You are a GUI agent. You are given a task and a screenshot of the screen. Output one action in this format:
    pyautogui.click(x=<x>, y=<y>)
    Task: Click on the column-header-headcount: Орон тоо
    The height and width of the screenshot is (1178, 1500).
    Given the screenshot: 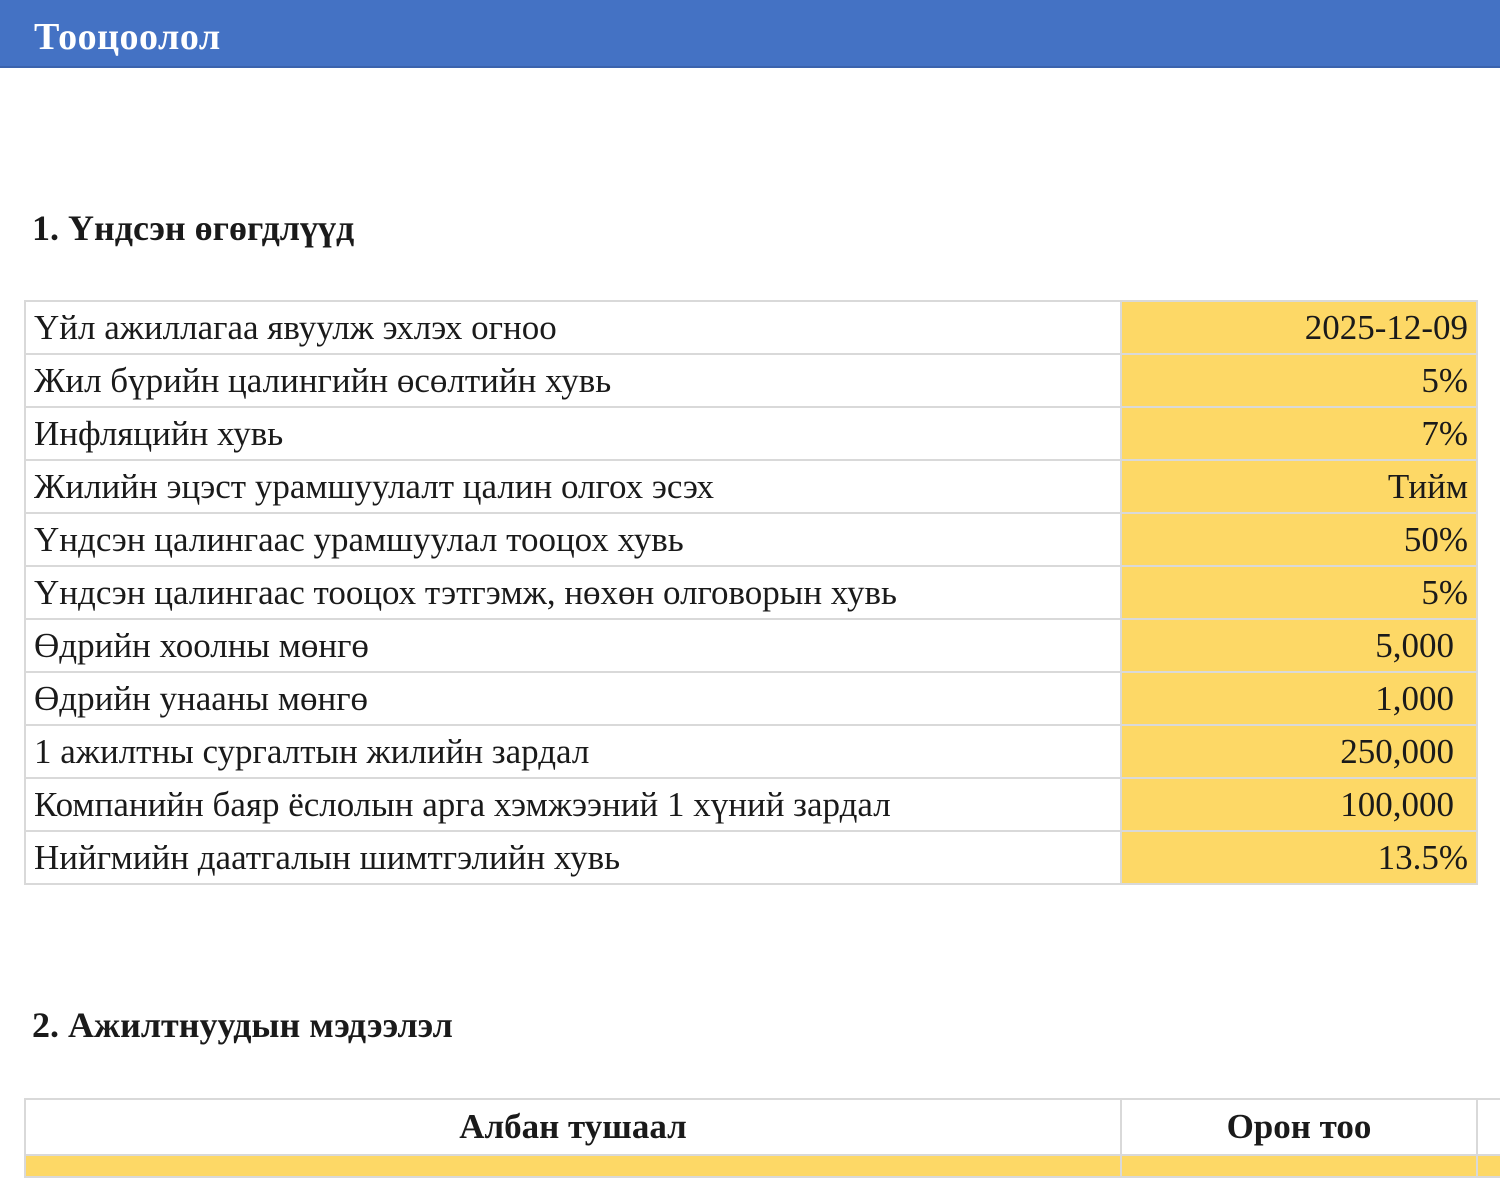 What is the action you would take?
    pyautogui.click(x=1299, y=1127)
    